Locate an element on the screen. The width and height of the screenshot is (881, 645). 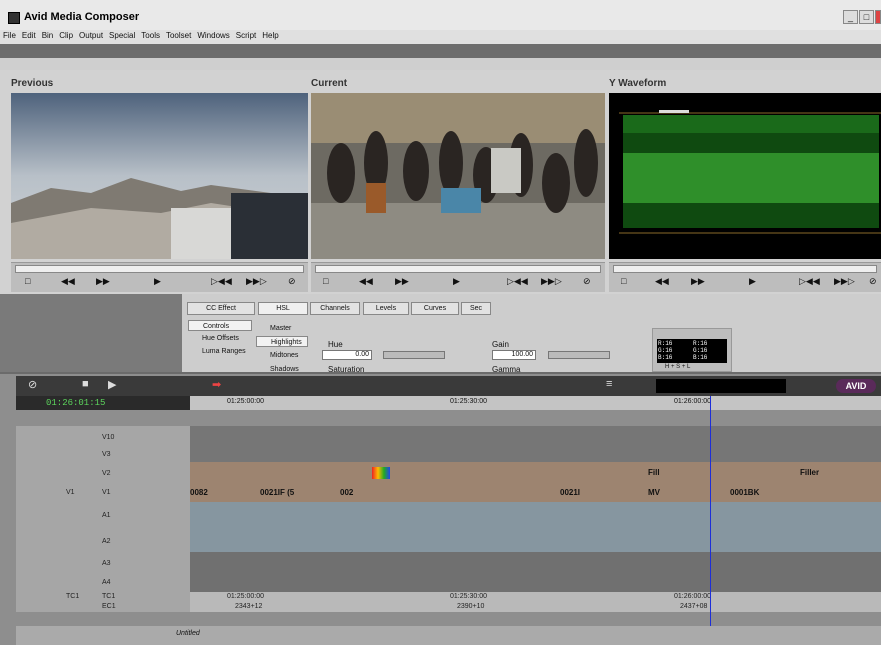
track-a1 is located at coordinates (535, 516).